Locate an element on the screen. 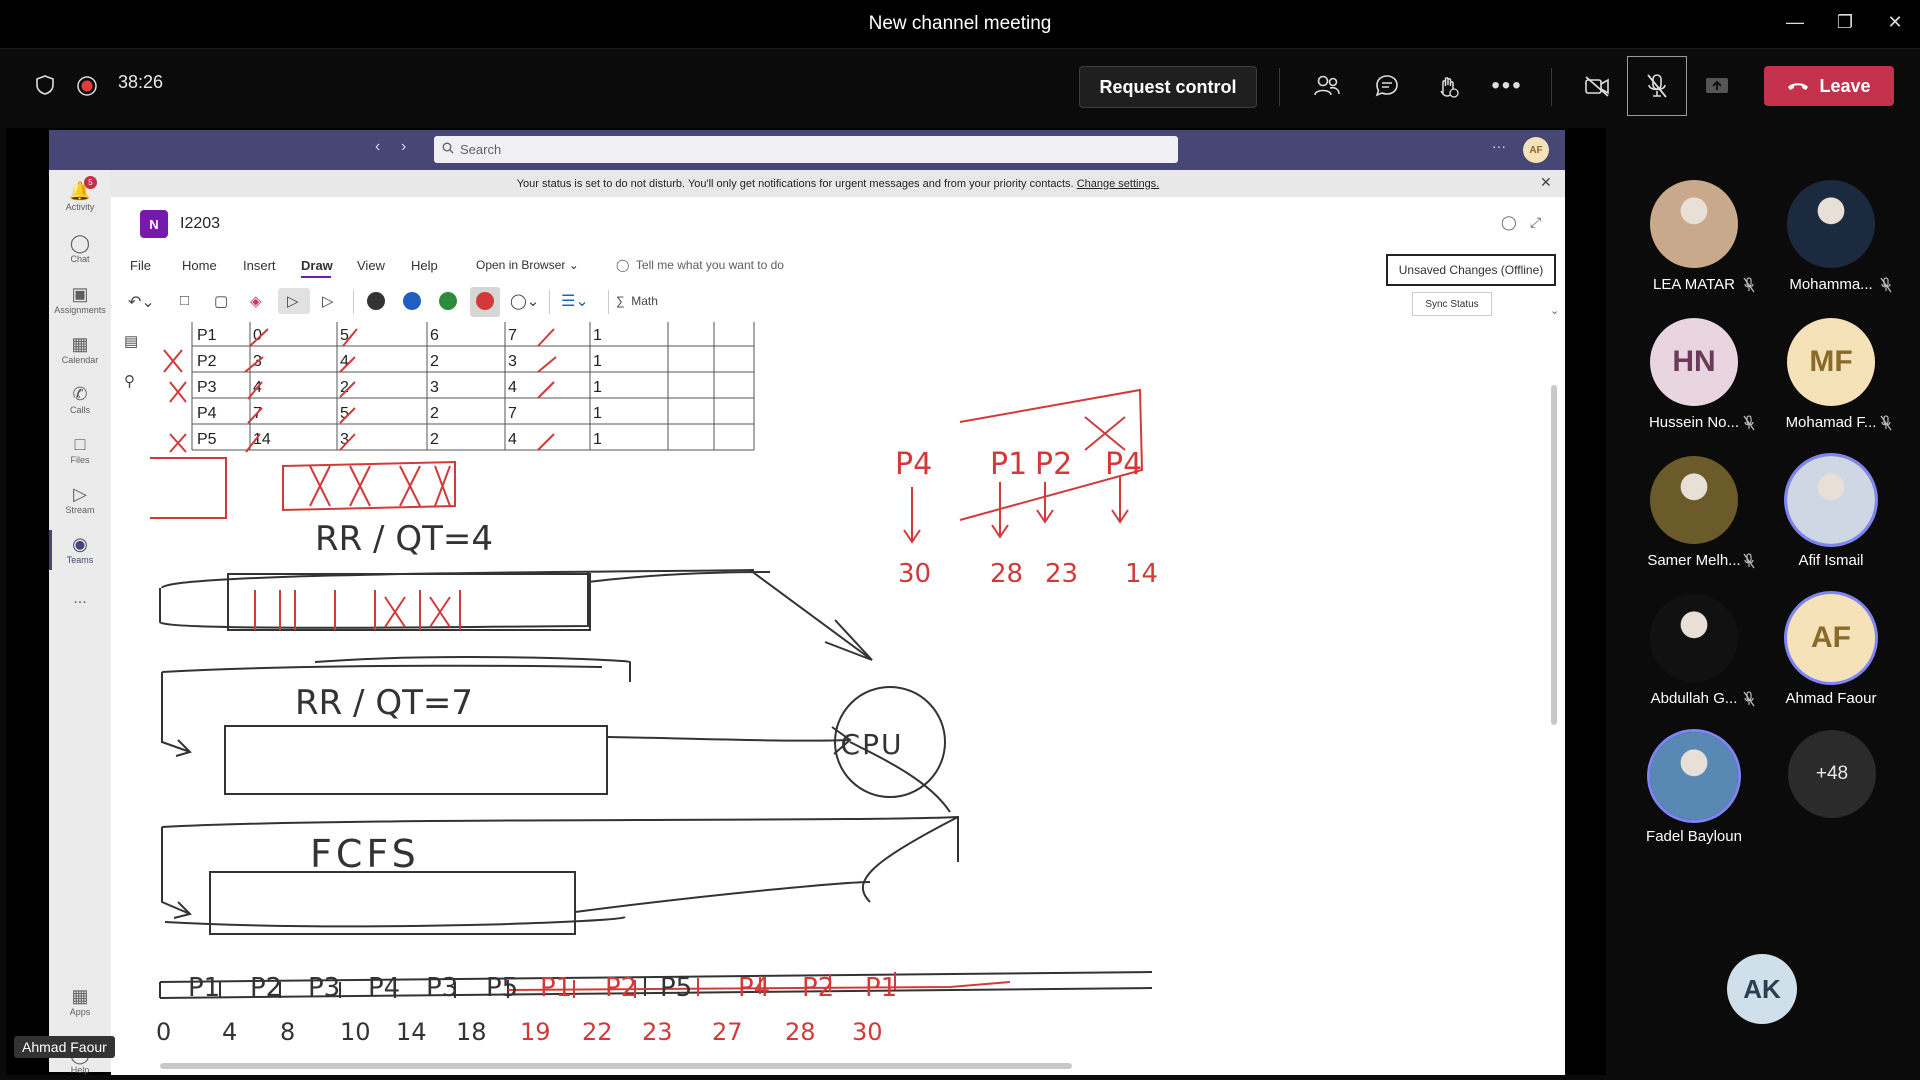  ribbon-expand-icon: ⌄ is located at coordinates (1554, 310).